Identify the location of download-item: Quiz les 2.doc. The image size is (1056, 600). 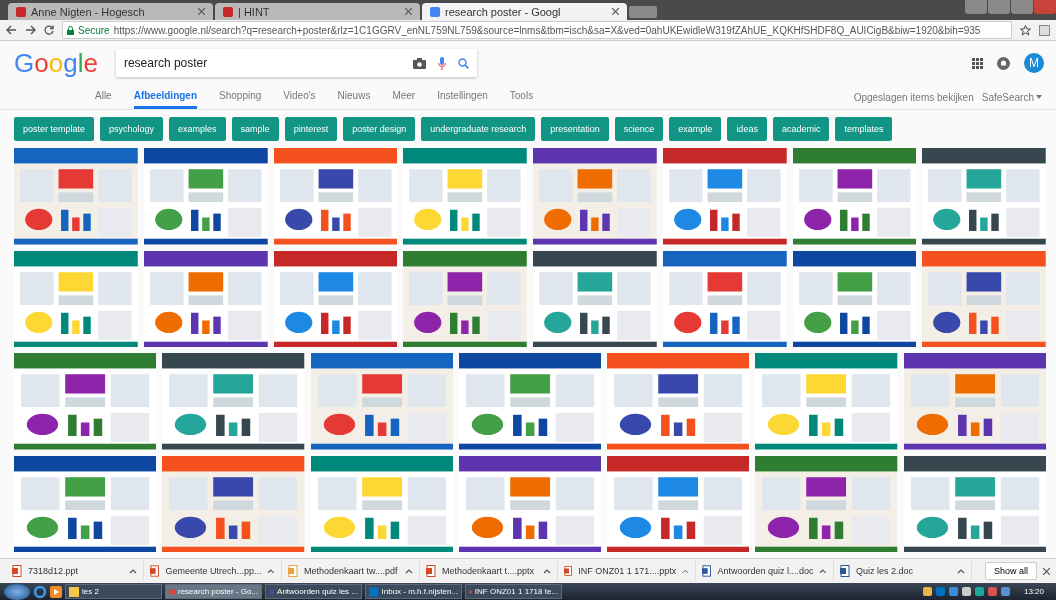
(903, 571).